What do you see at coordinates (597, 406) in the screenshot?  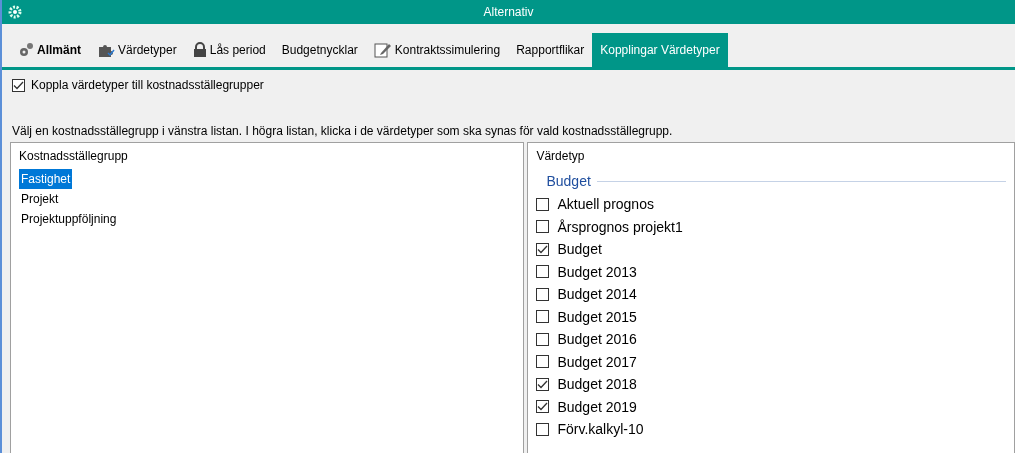 I see `checkbox-label: Budget 2019` at bounding box center [597, 406].